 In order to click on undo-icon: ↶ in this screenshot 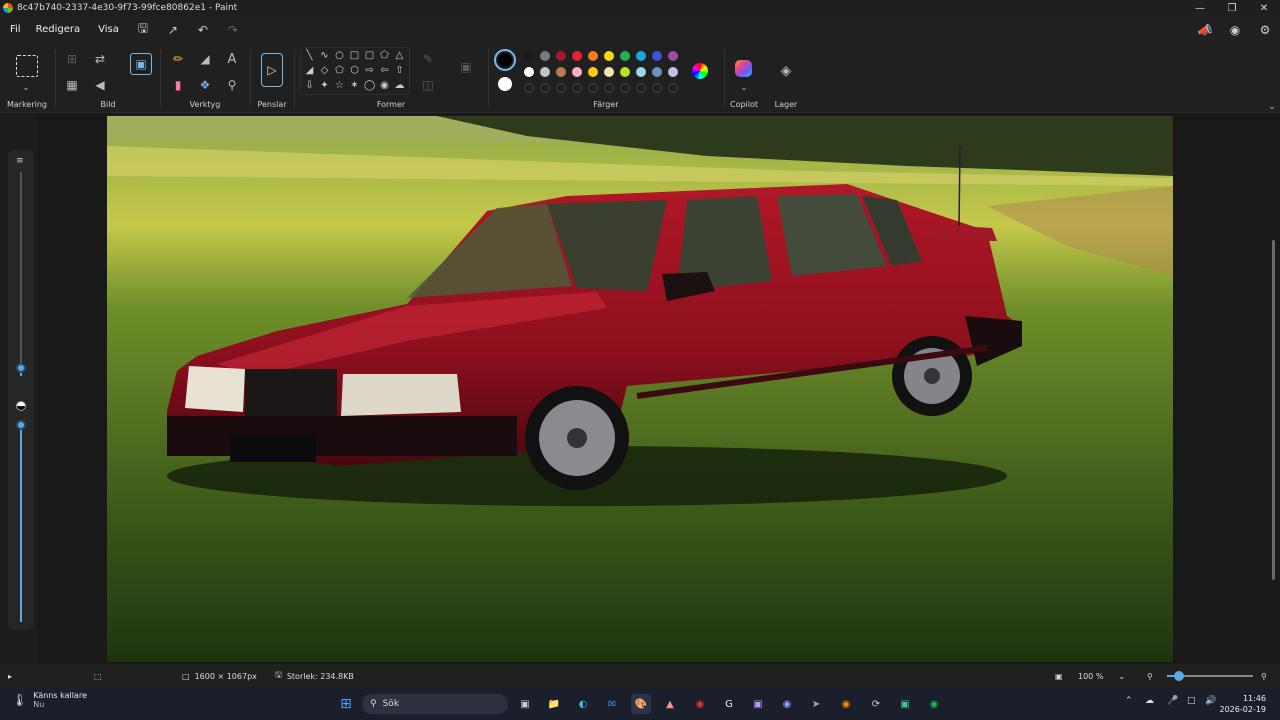, I will do `click(203, 29)`.